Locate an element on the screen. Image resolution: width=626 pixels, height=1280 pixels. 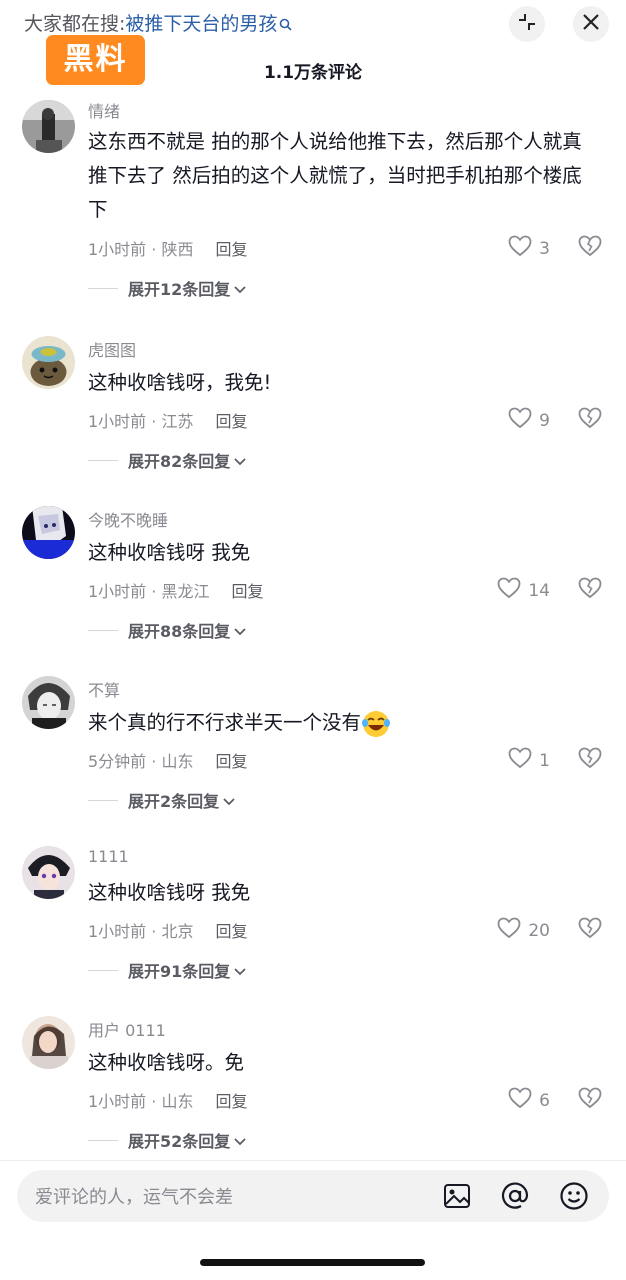
comment-username: 今晚不晚睡 is located at coordinates (128, 519).